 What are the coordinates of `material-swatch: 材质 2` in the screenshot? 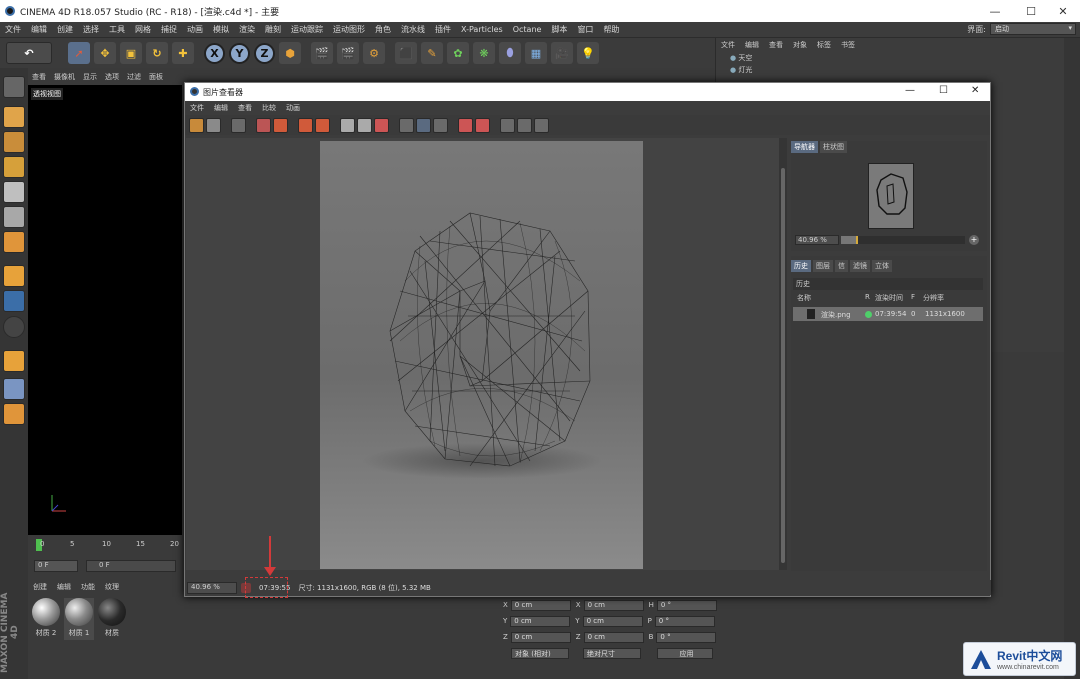 It's located at (46, 619).